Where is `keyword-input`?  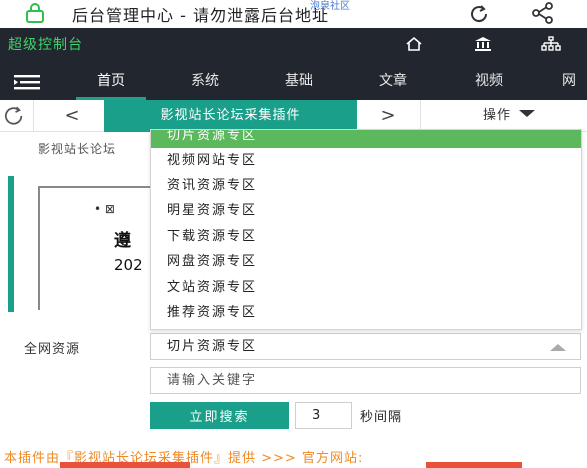
keyword-input is located at coordinates (365, 380).